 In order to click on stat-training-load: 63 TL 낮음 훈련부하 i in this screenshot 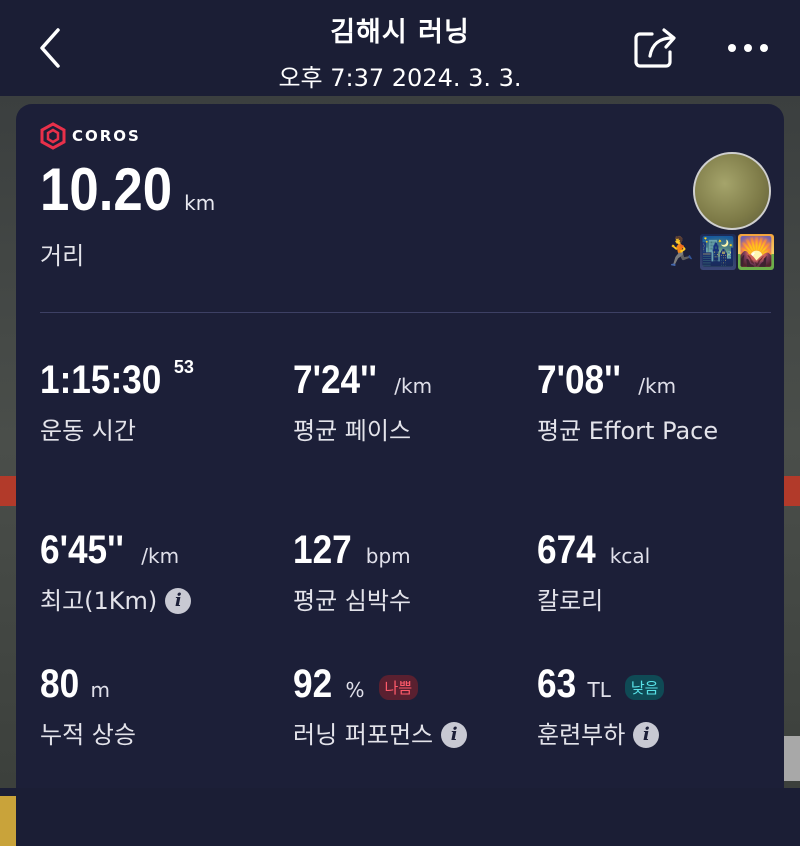, I will do `click(601, 709)`.